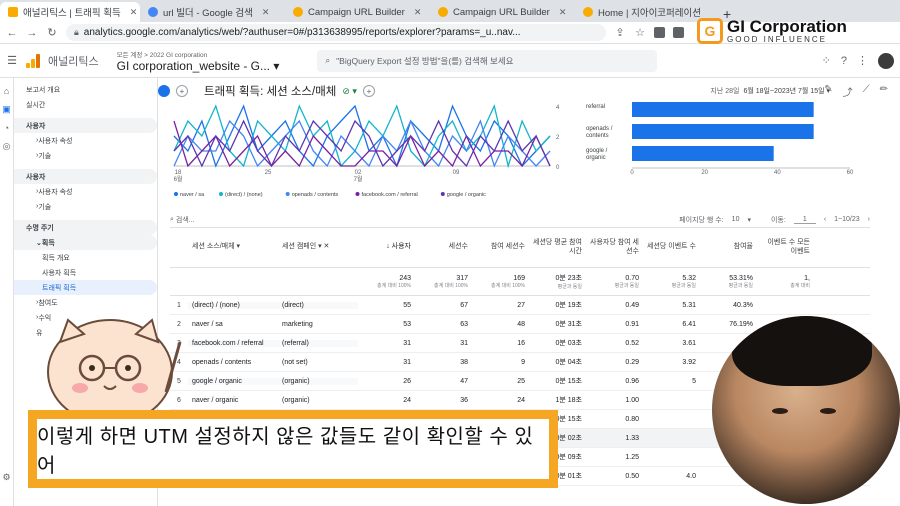 This screenshot has width=900, height=506. I want to click on home-icon: ⌂, so click(6, 91).